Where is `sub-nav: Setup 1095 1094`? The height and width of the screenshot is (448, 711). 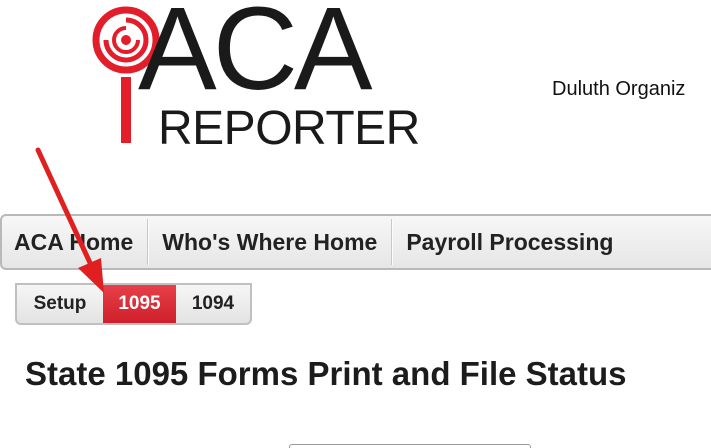 sub-nav: Setup 1095 1094 is located at coordinates (133, 304).